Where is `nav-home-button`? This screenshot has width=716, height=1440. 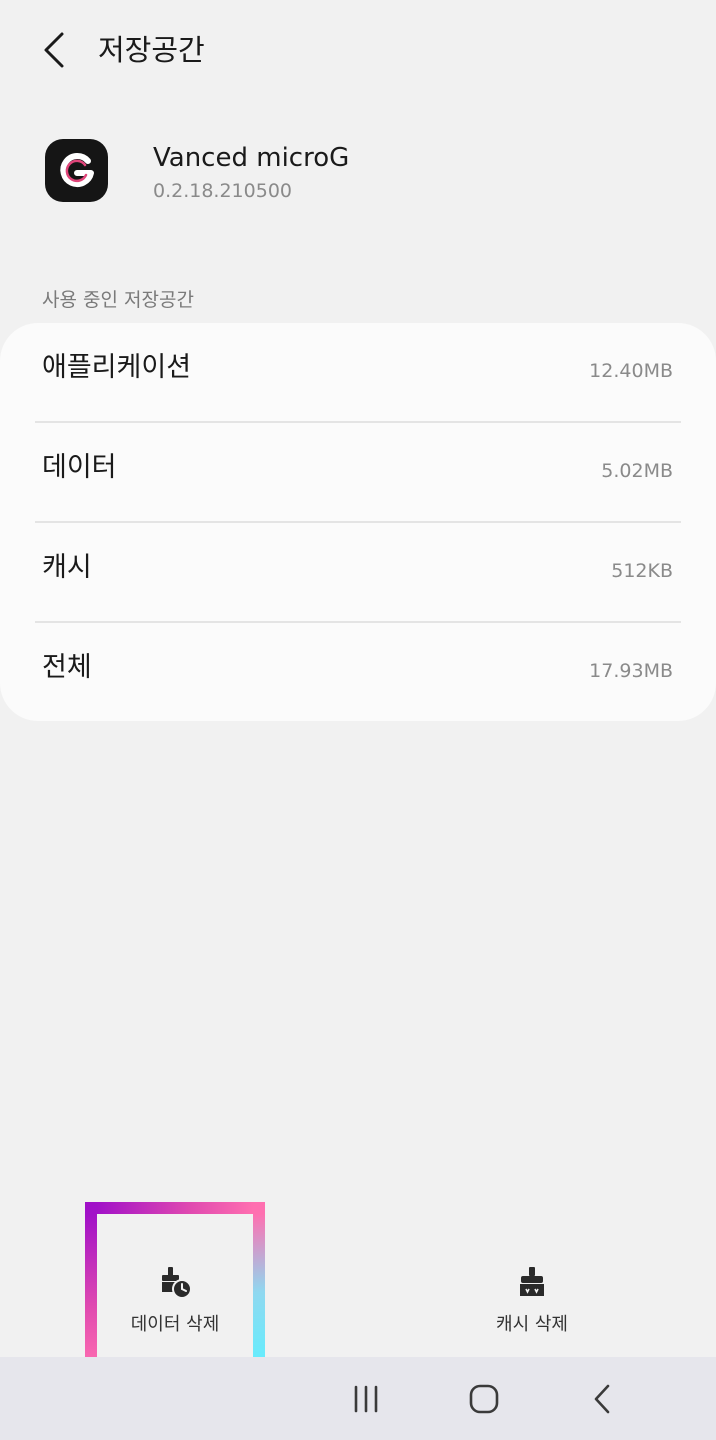 nav-home-button is located at coordinates (484, 1399).